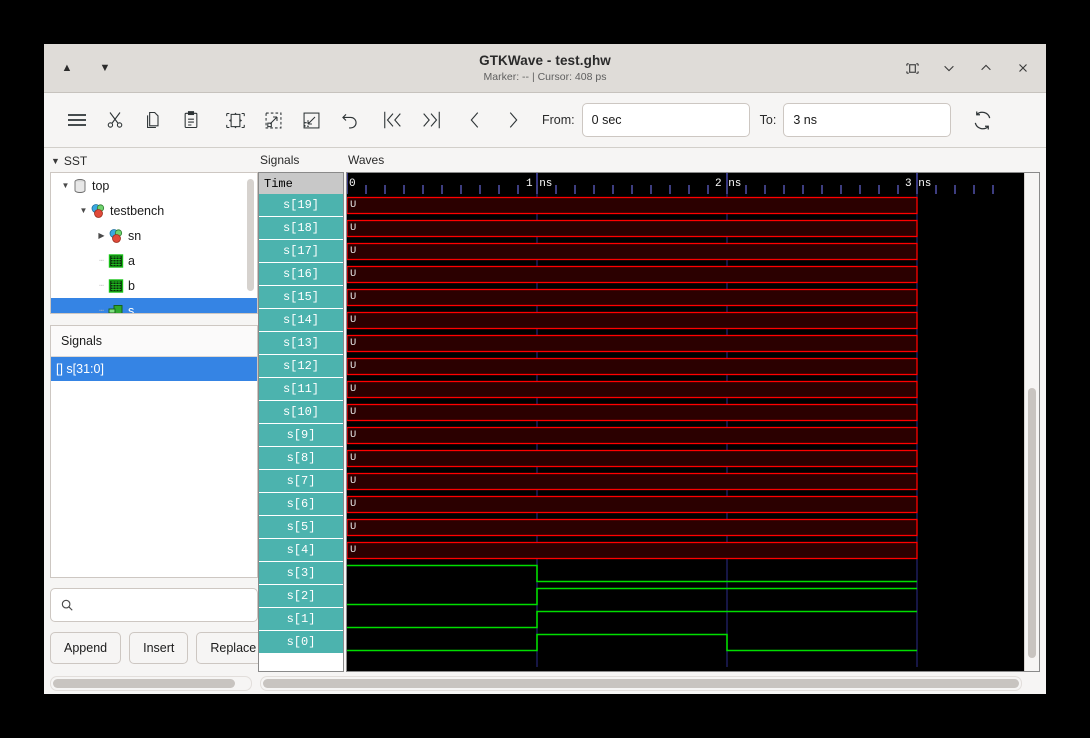 The height and width of the screenshot is (738, 1090). What do you see at coordinates (154, 341) in the screenshot?
I see `signals-list-header: Signals` at bounding box center [154, 341].